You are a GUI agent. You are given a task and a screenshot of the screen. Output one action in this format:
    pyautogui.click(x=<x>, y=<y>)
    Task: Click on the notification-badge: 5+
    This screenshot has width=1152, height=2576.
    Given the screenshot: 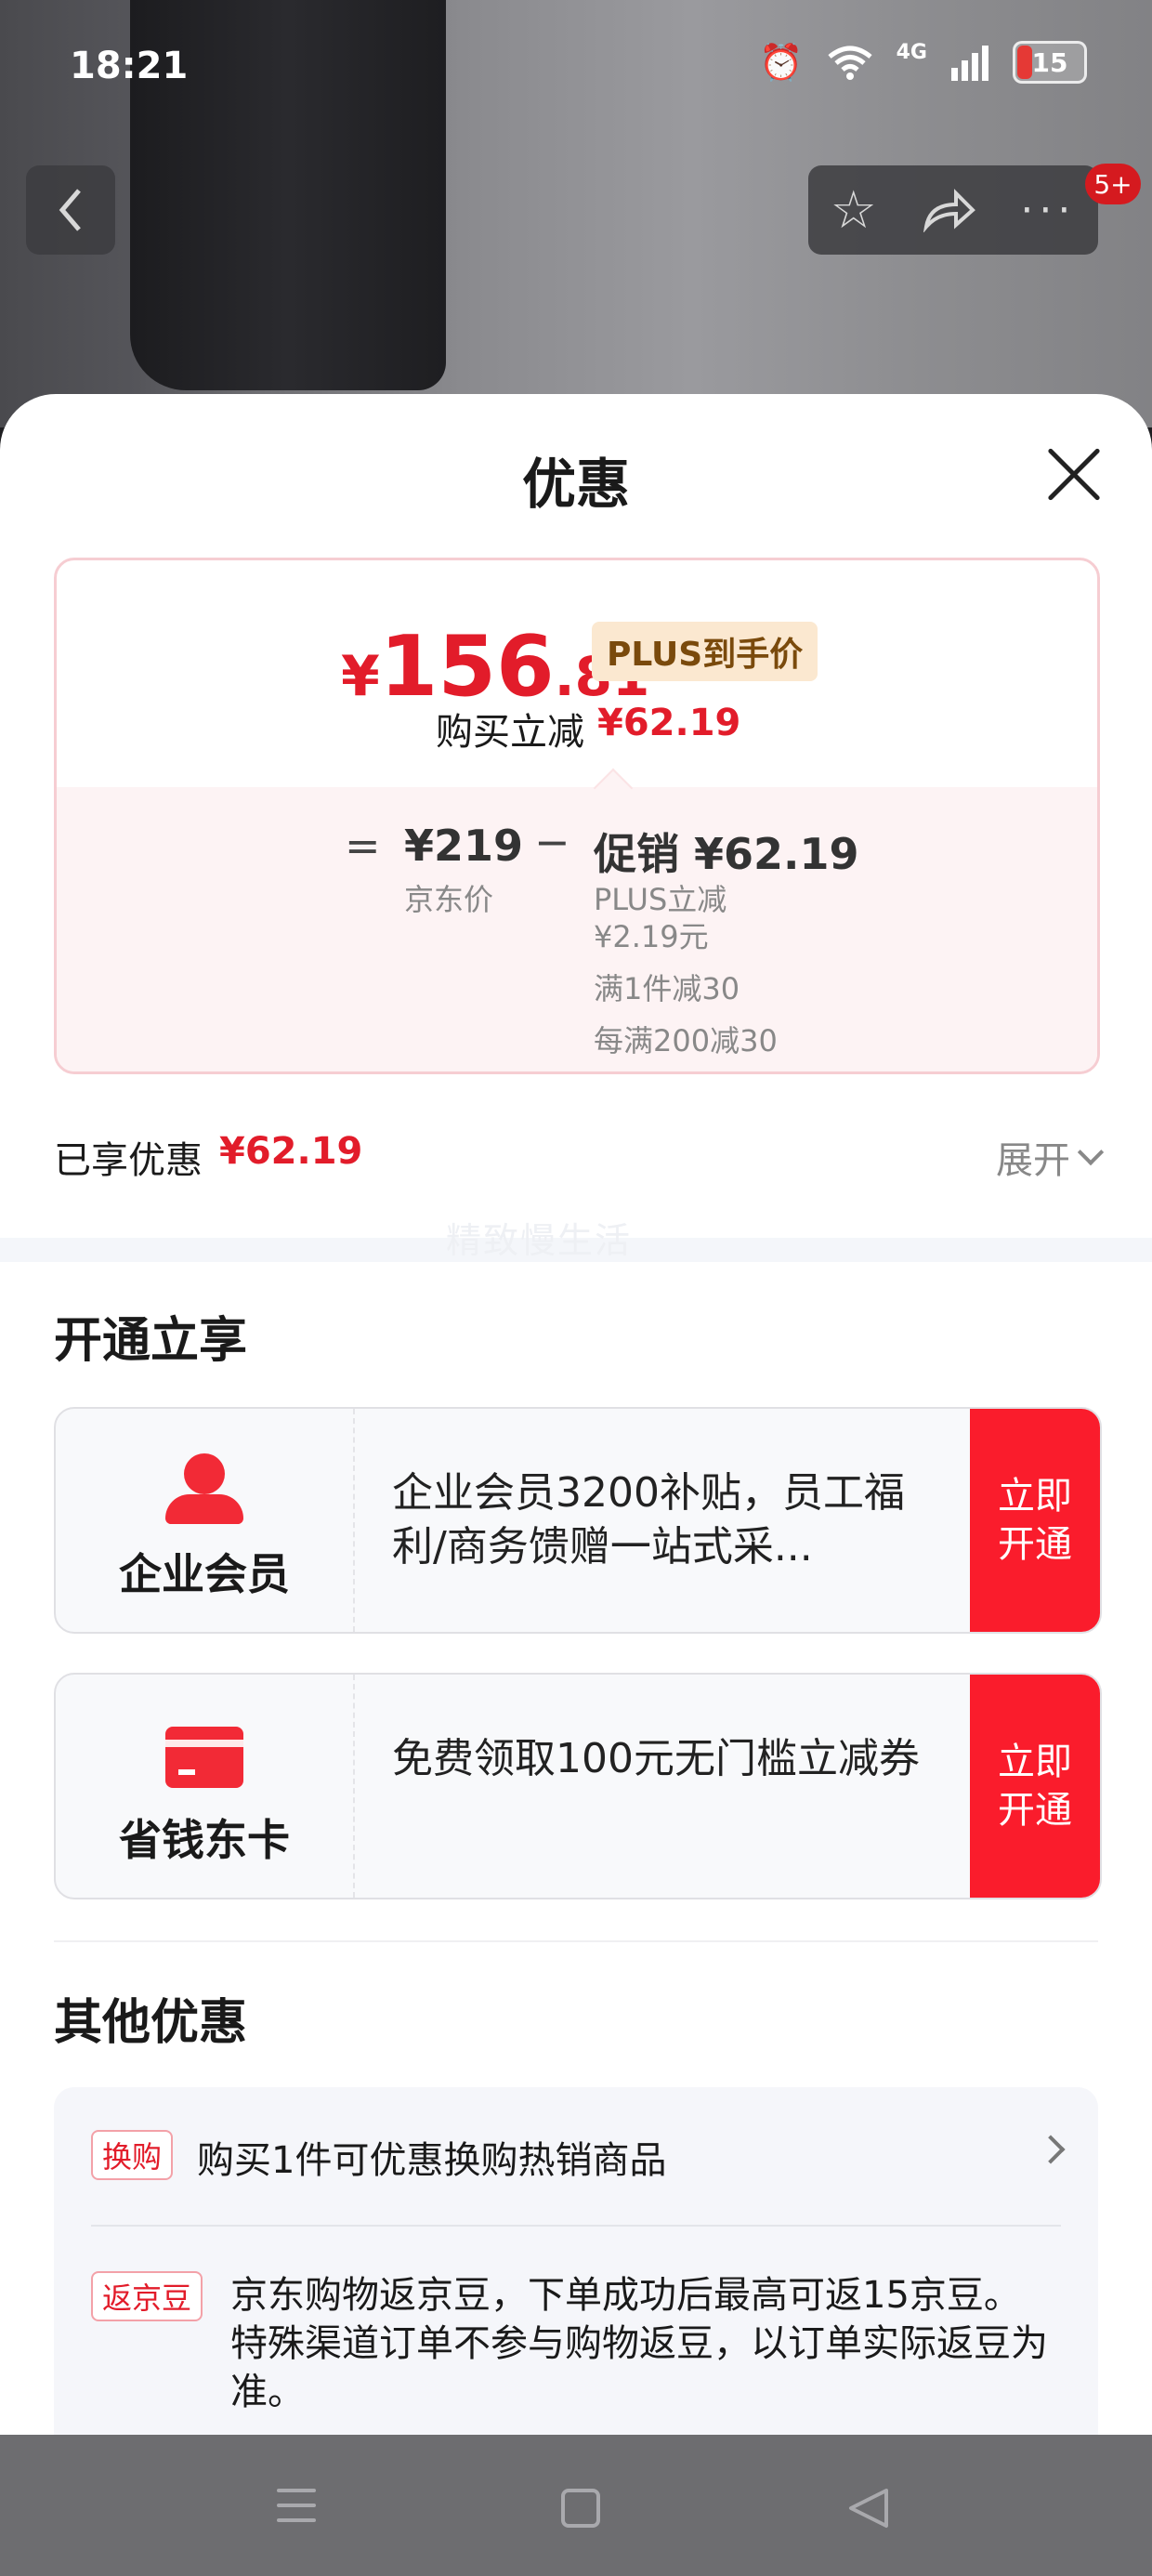 What is the action you would take?
    pyautogui.click(x=1113, y=184)
    